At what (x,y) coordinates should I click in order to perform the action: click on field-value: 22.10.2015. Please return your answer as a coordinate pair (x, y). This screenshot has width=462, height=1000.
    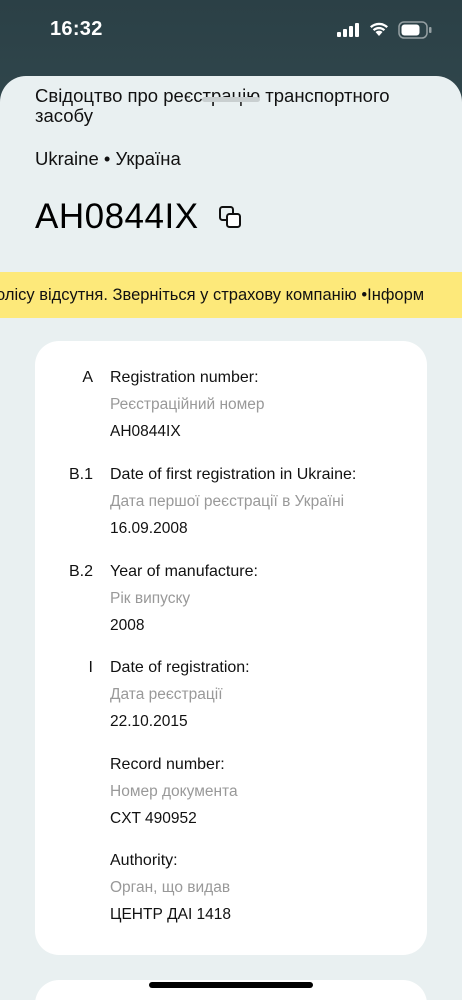
    Looking at the image, I should click on (149, 721).